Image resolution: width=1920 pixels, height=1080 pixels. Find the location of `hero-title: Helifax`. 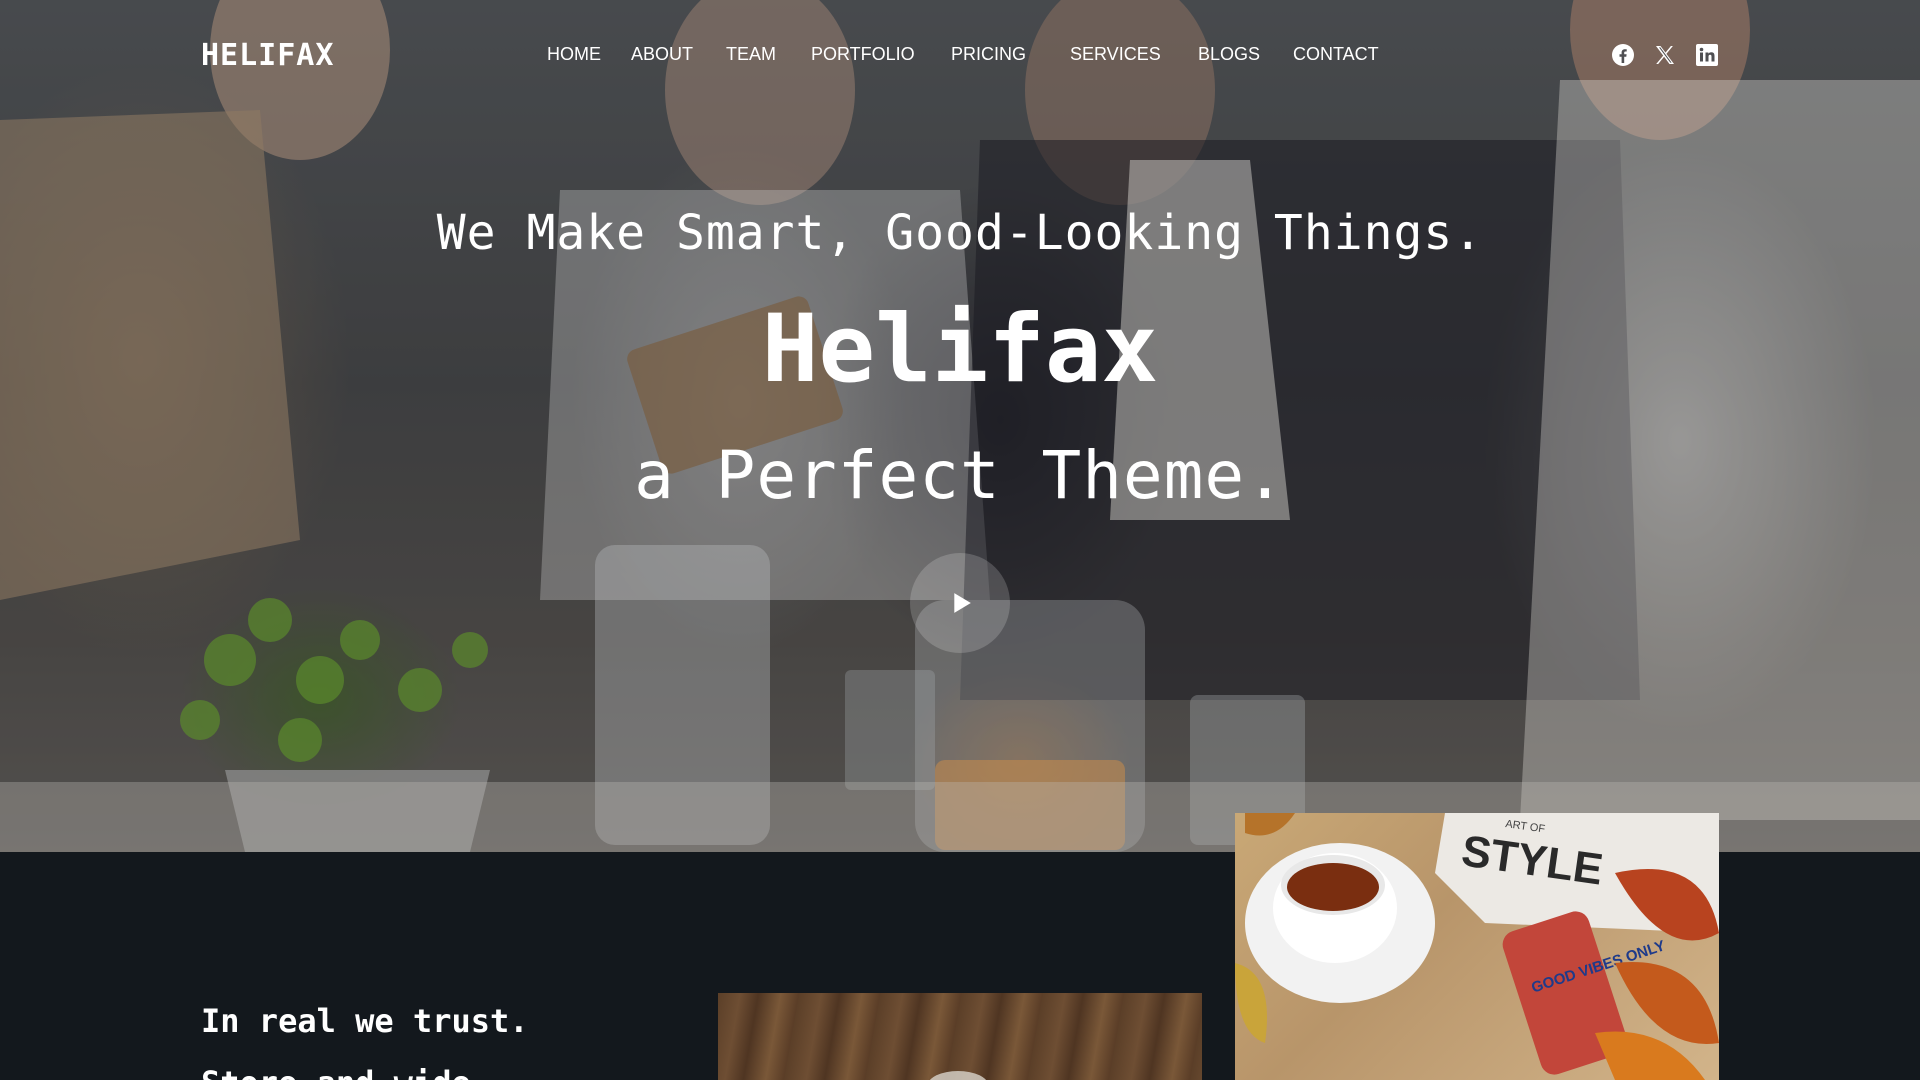

hero-title: Helifax is located at coordinates (960, 349).